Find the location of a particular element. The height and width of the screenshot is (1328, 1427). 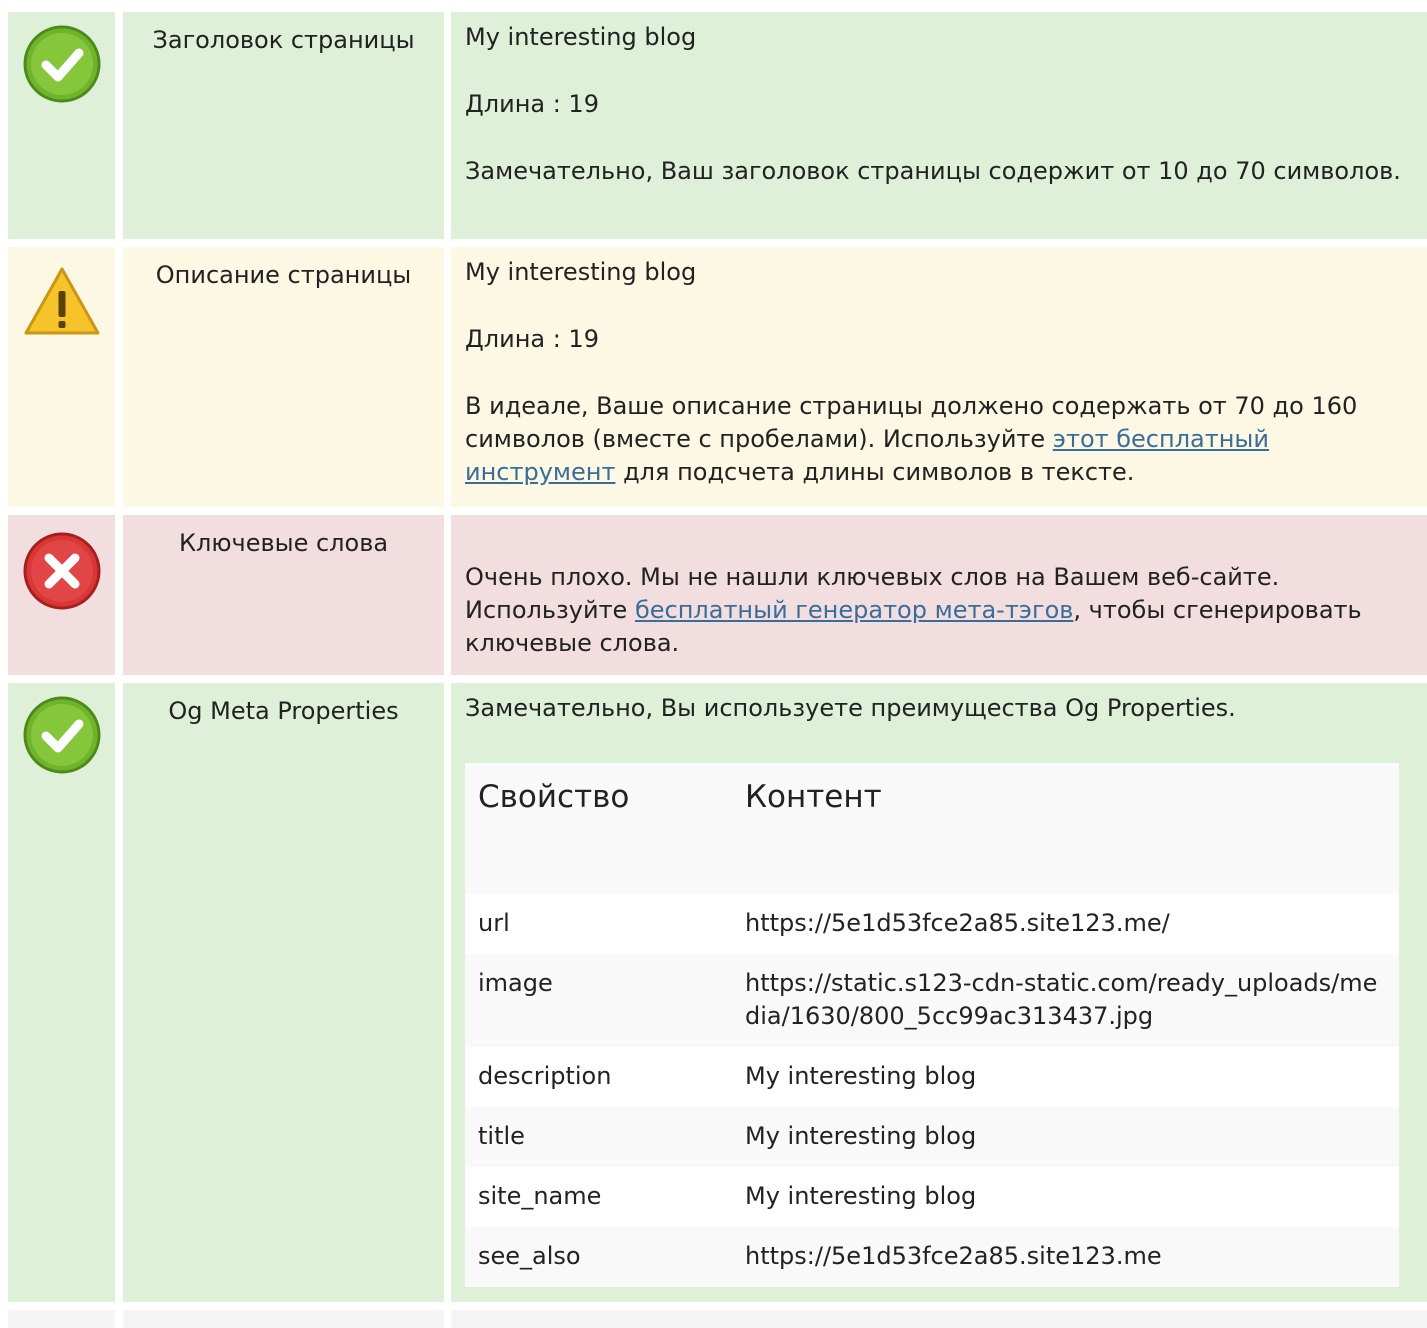

title-length: Длина : 19 is located at coordinates (532, 104).